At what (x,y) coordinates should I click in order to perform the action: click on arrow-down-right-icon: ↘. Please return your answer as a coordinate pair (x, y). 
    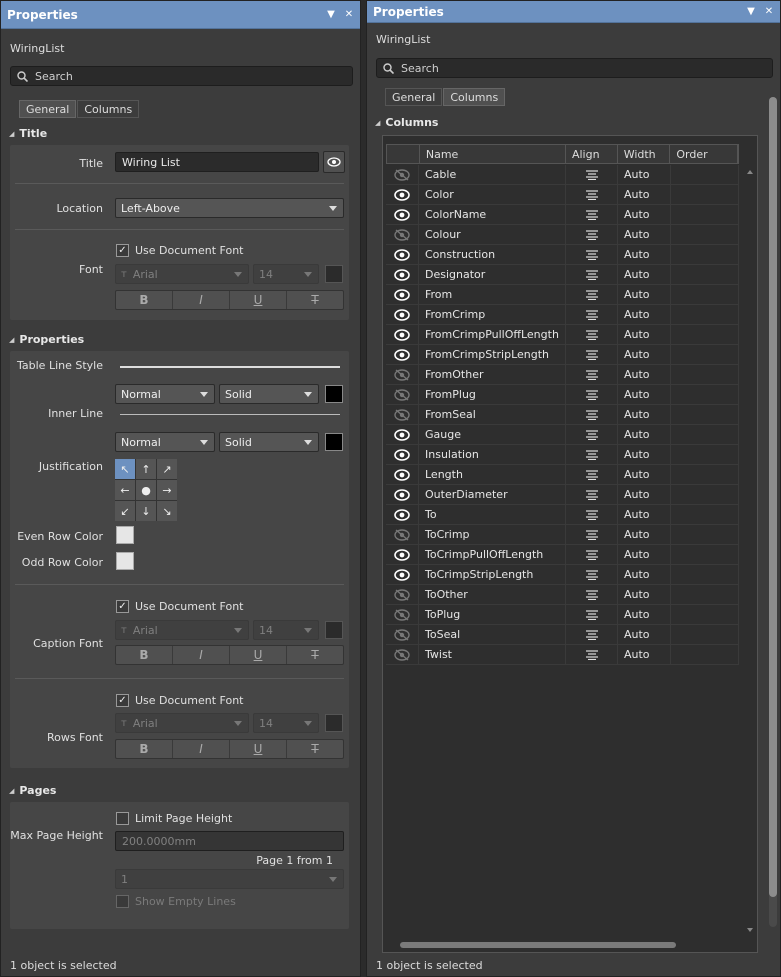
    Looking at the image, I should click on (167, 511).